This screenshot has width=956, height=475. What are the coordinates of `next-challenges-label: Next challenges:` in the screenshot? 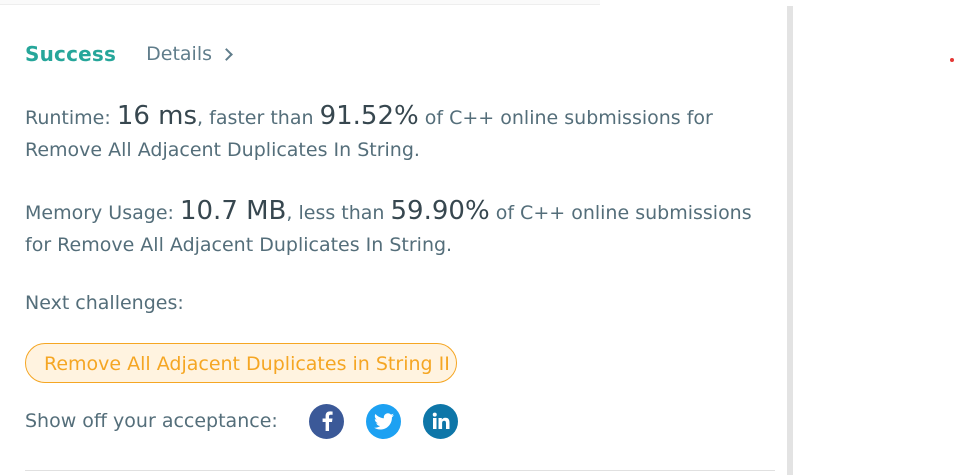 It's located at (104, 303).